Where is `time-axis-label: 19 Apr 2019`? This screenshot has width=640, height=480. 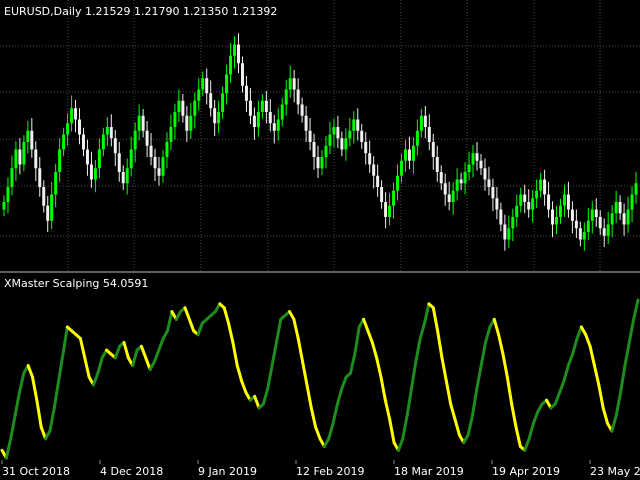 time-axis-label: 19 Apr 2019 is located at coordinates (526, 471).